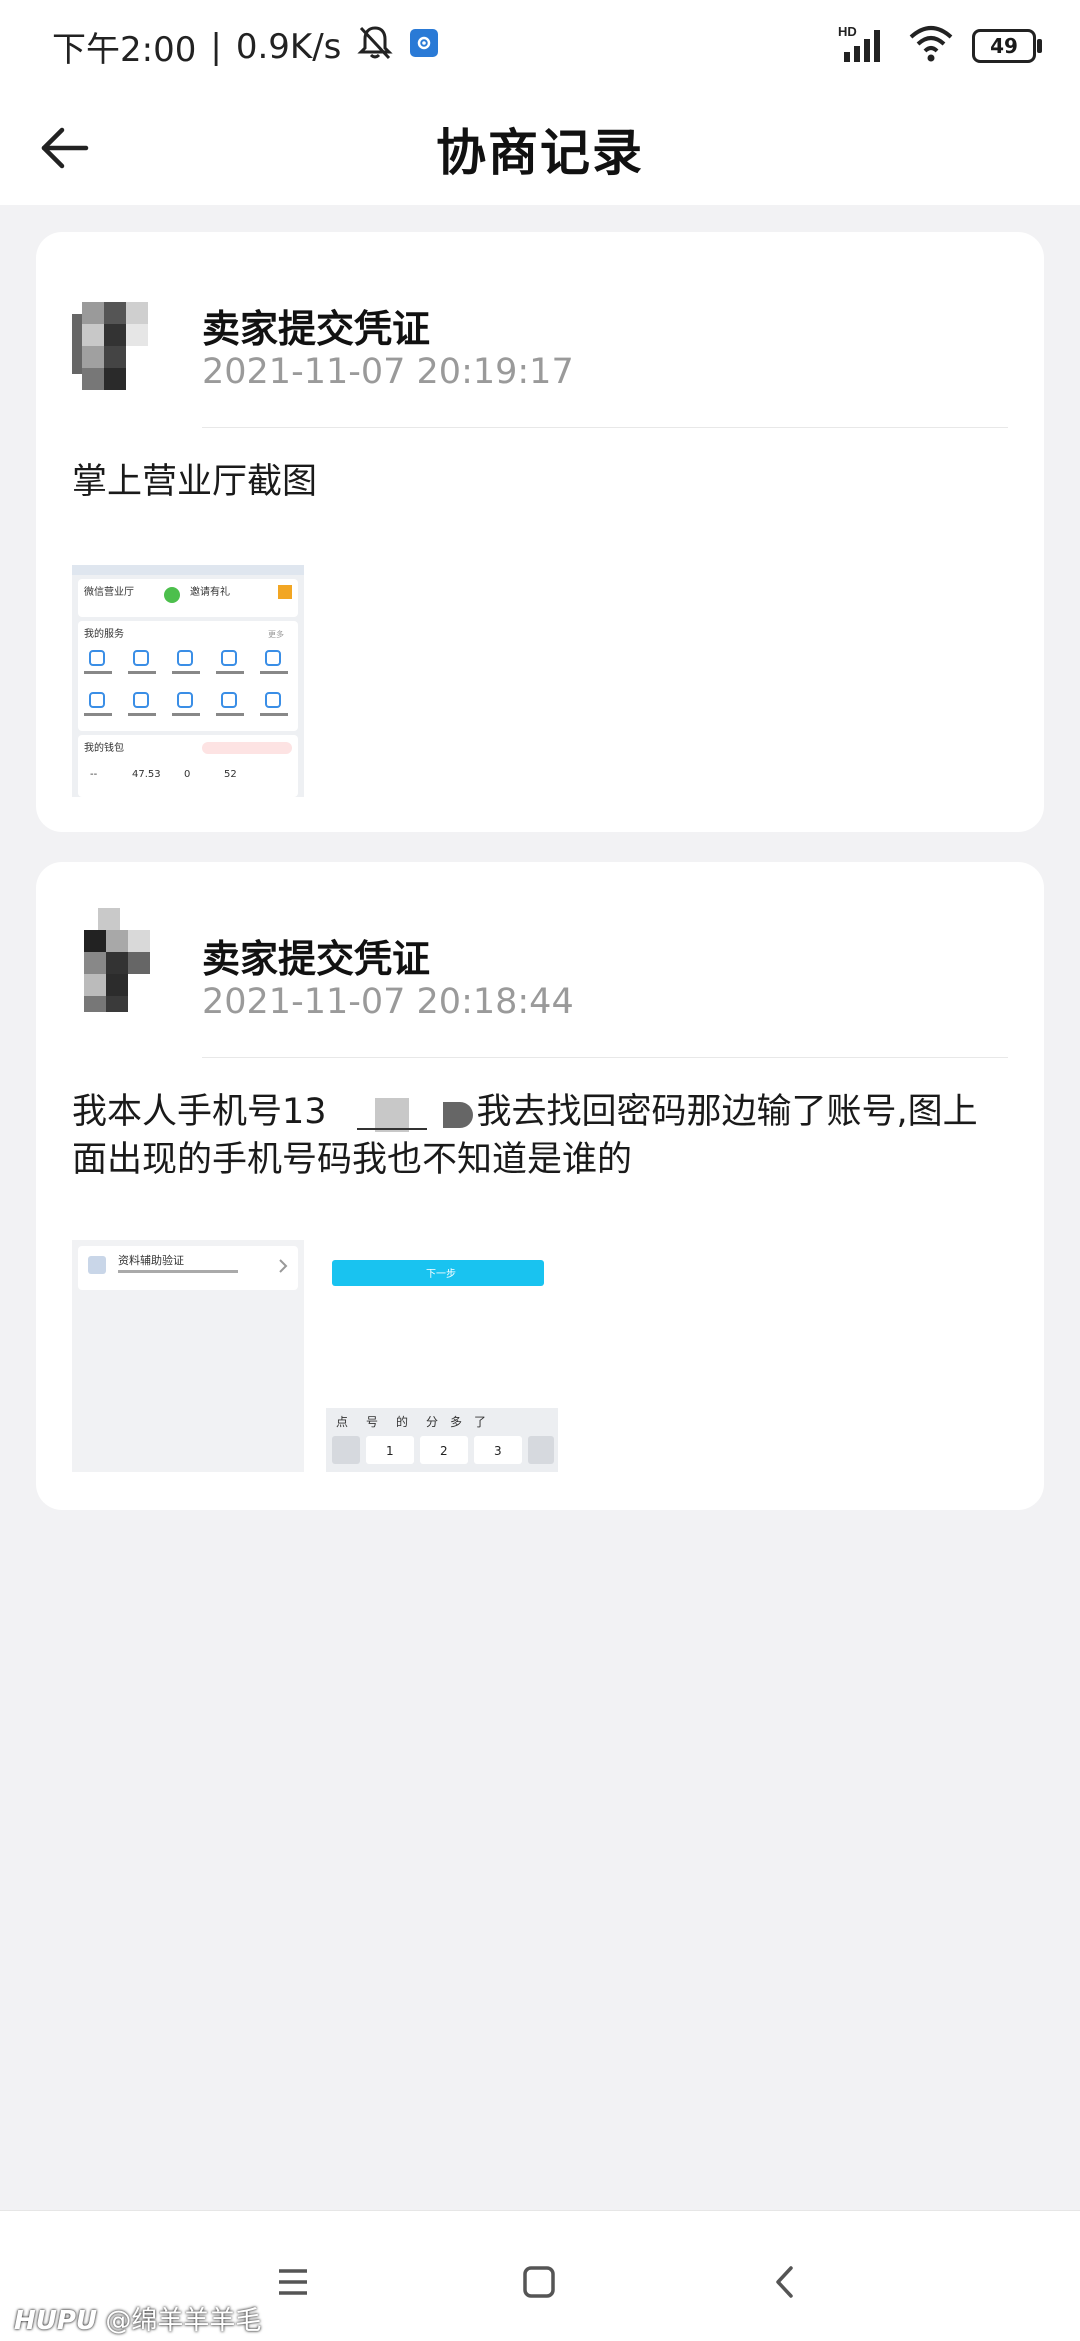 The image size is (1080, 2341). What do you see at coordinates (931, 46) in the screenshot?
I see `wifi-icon` at bounding box center [931, 46].